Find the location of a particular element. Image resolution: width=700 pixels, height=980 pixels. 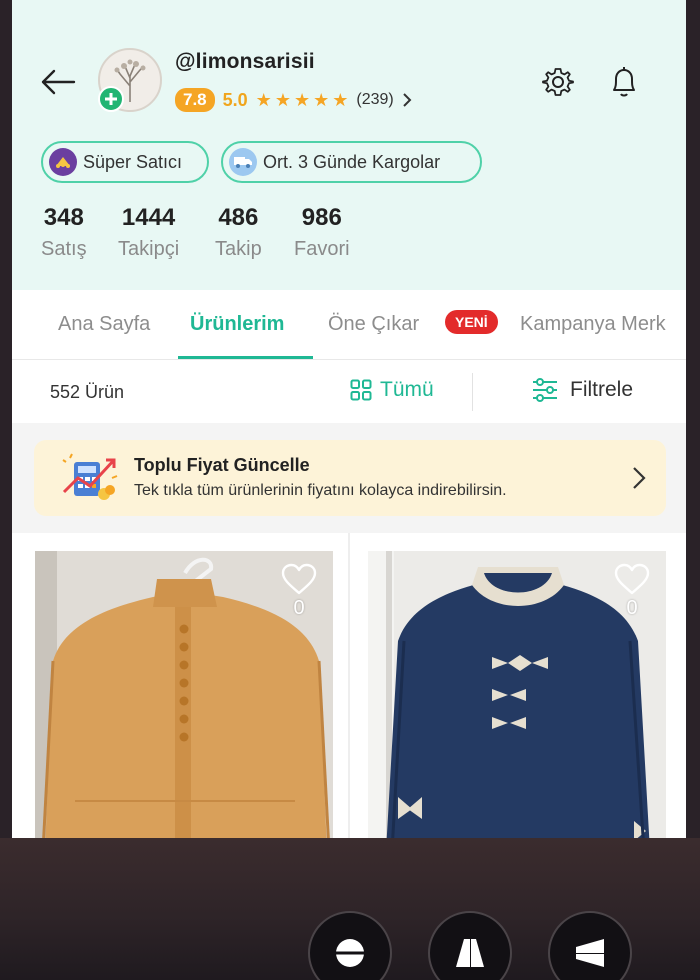

stat-value: 348 is located at coordinates (63, 217).